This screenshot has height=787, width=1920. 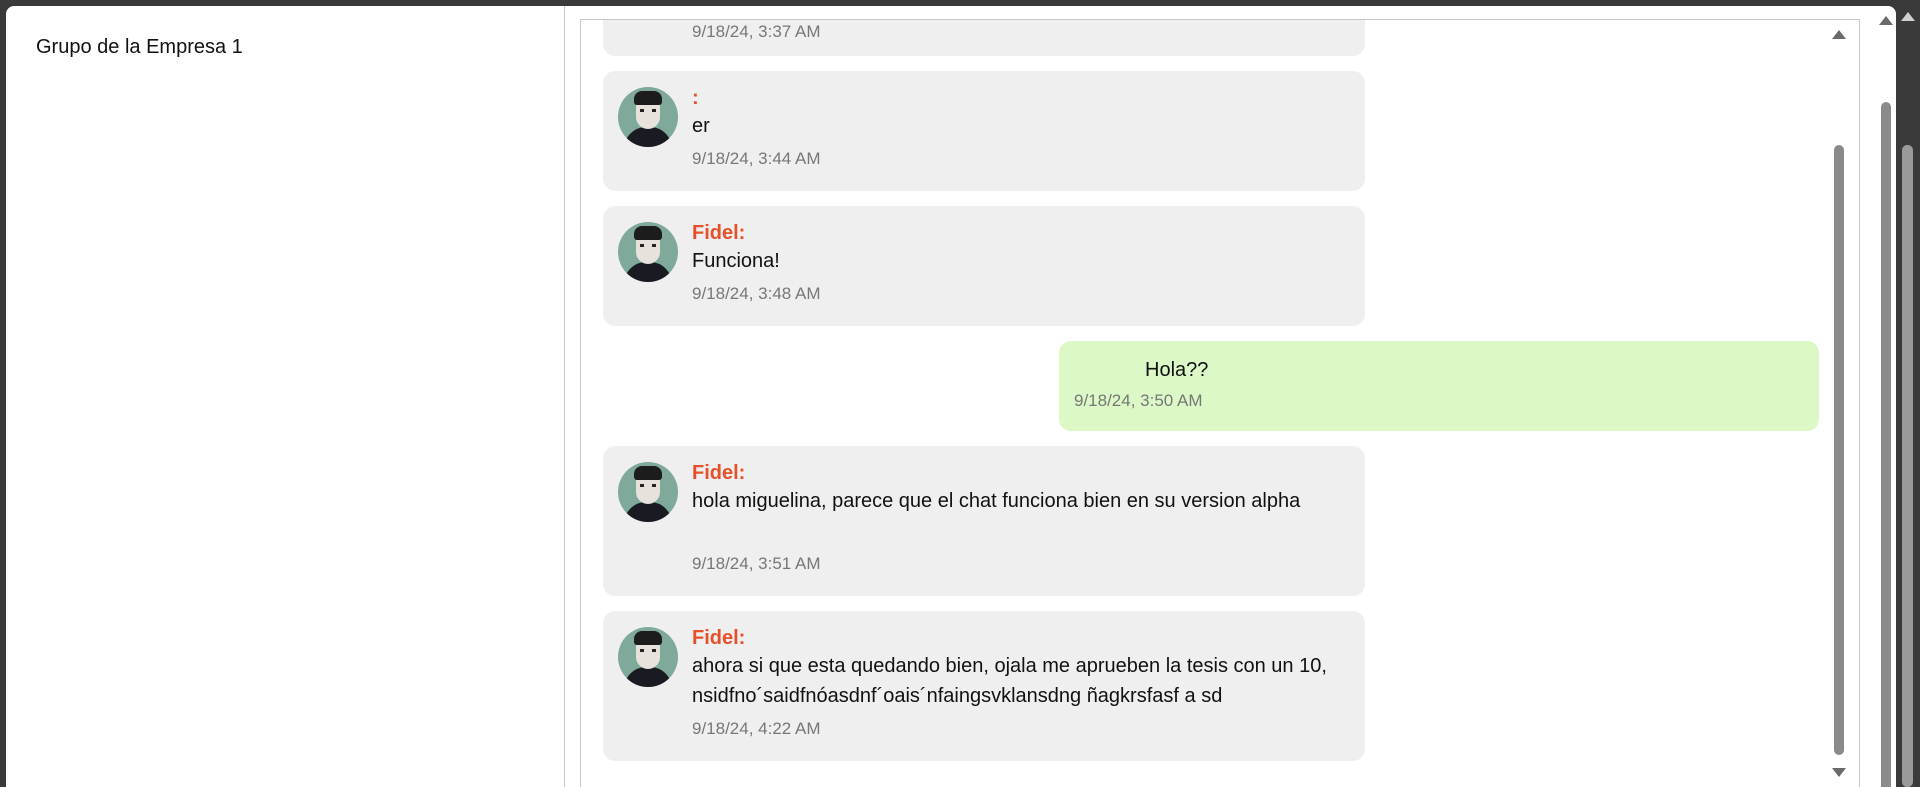 What do you see at coordinates (756, 158) in the screenshot?
I see `message-timestamp: 9/18/24, 3:44 AM` at bounding box center [756, 158].